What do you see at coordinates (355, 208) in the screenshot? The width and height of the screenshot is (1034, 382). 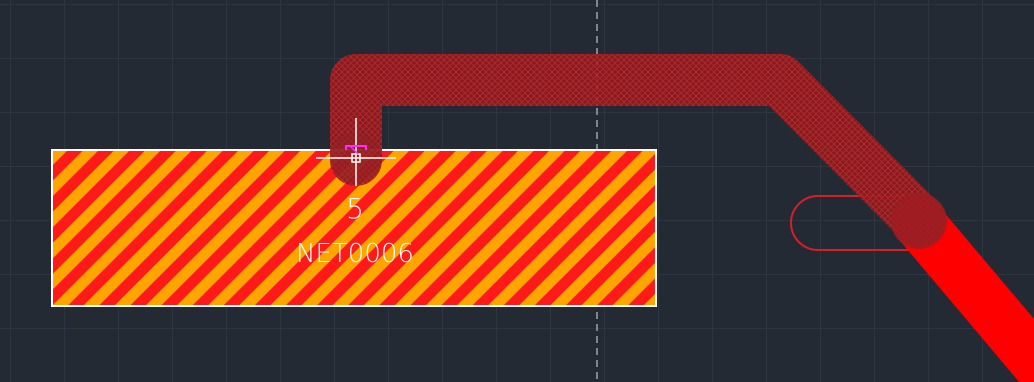 I see `pad-number-label: 5` at bounding box center [355, 208].